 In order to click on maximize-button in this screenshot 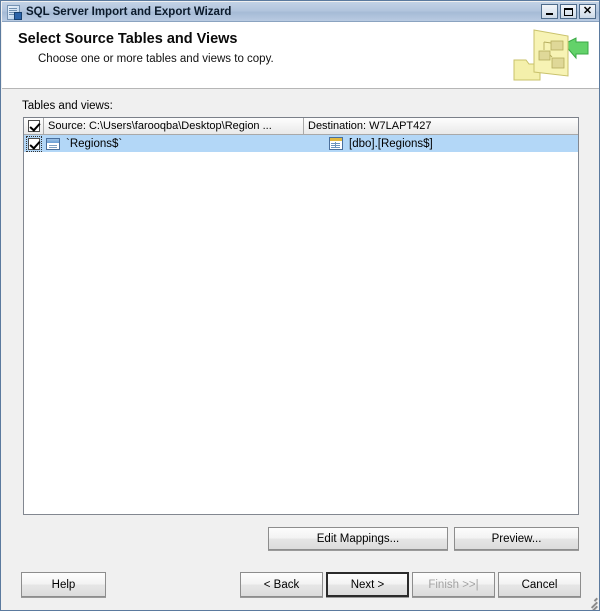, I will do `click(568, 11)`.